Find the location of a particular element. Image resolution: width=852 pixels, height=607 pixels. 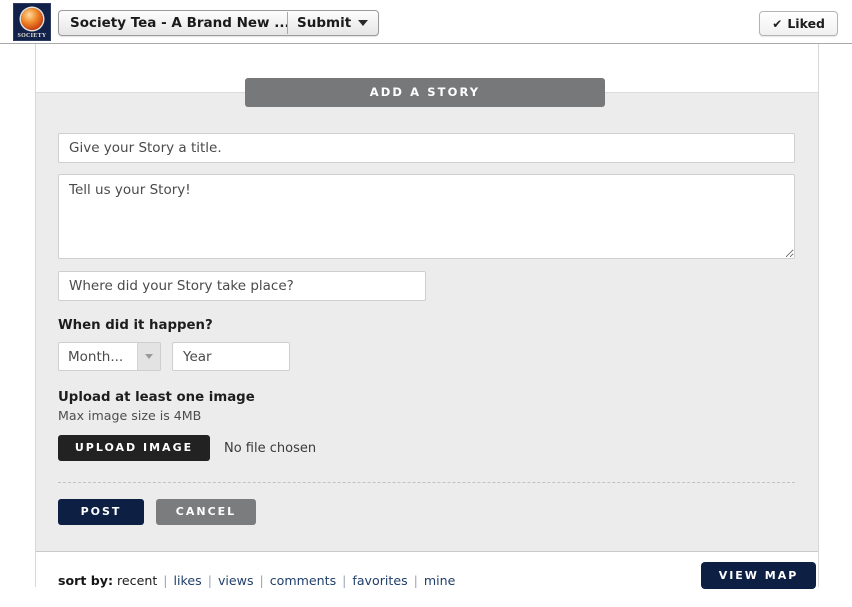

society-tea-logo: SOCIETY is located at coordinates (32, 22).